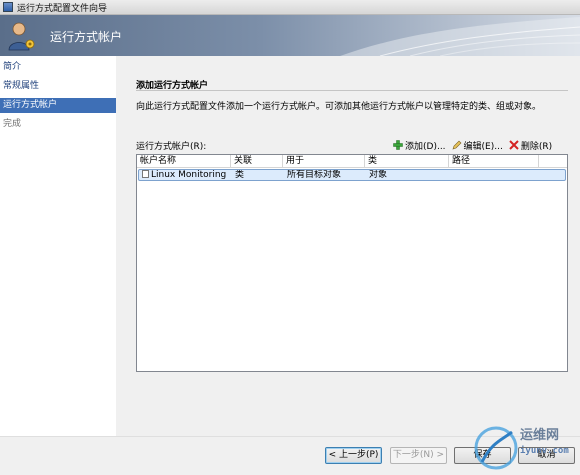  What do you see at coordinates (184, 161) in the screenshot?
I see `column-header-account-name: 帐户名称` at bounding box center [184, 161].